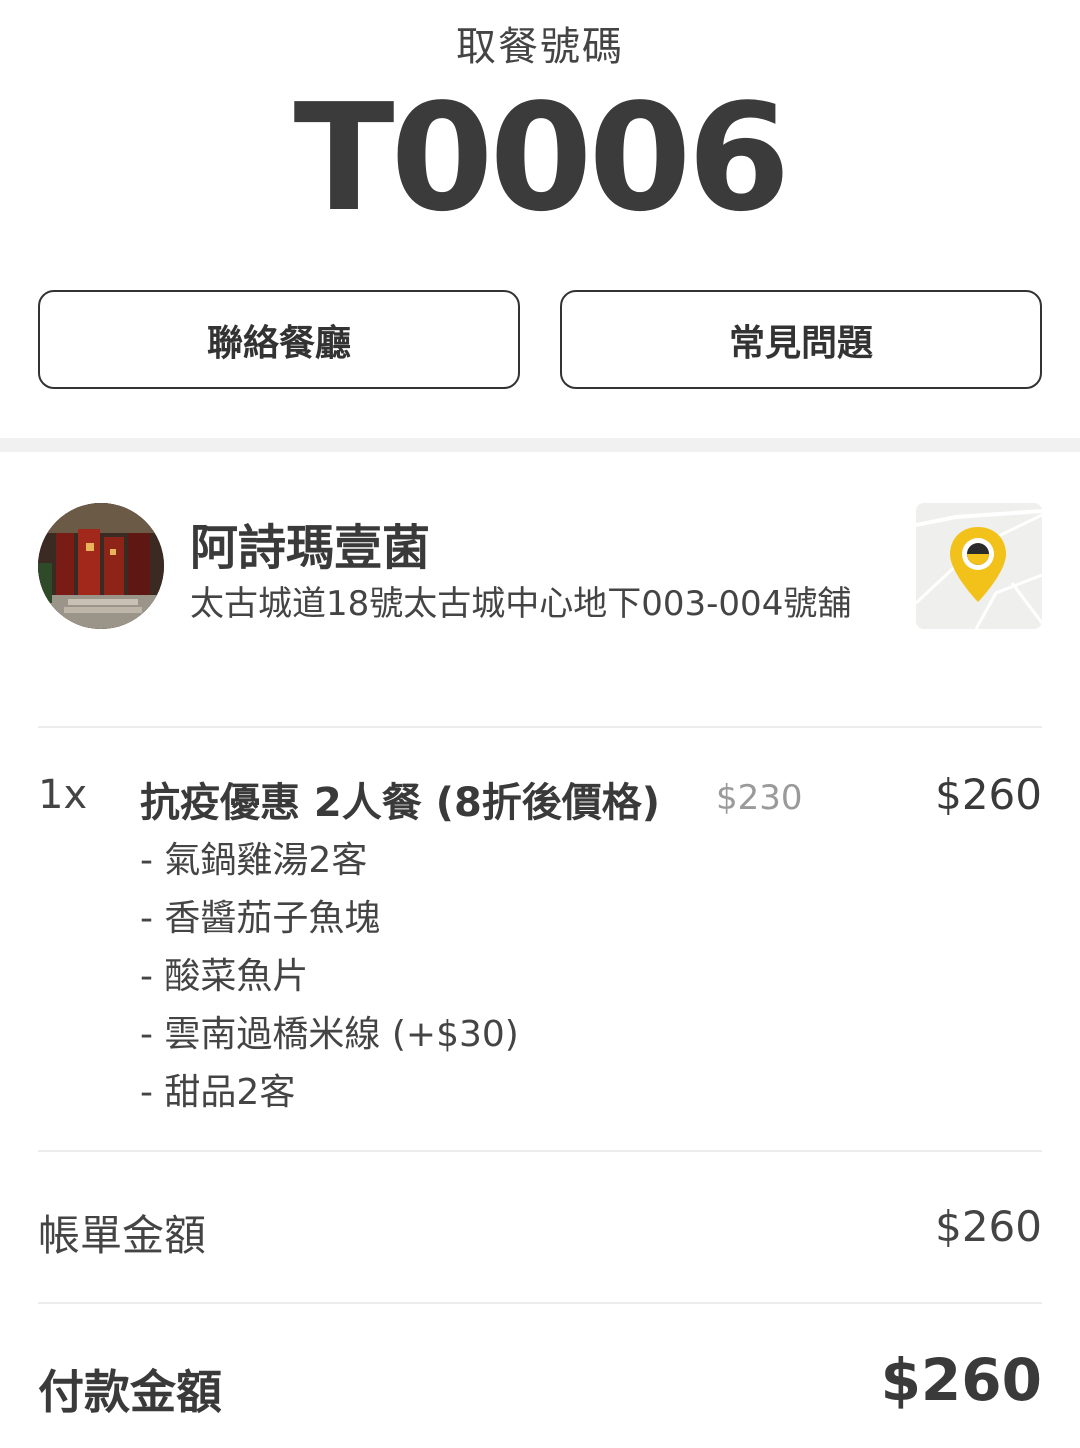 The image size is (1080, 1448). What do you see at coordinates (540, 445) in the screenshot?
I see `section-divider` at bounding box center [540, 445].